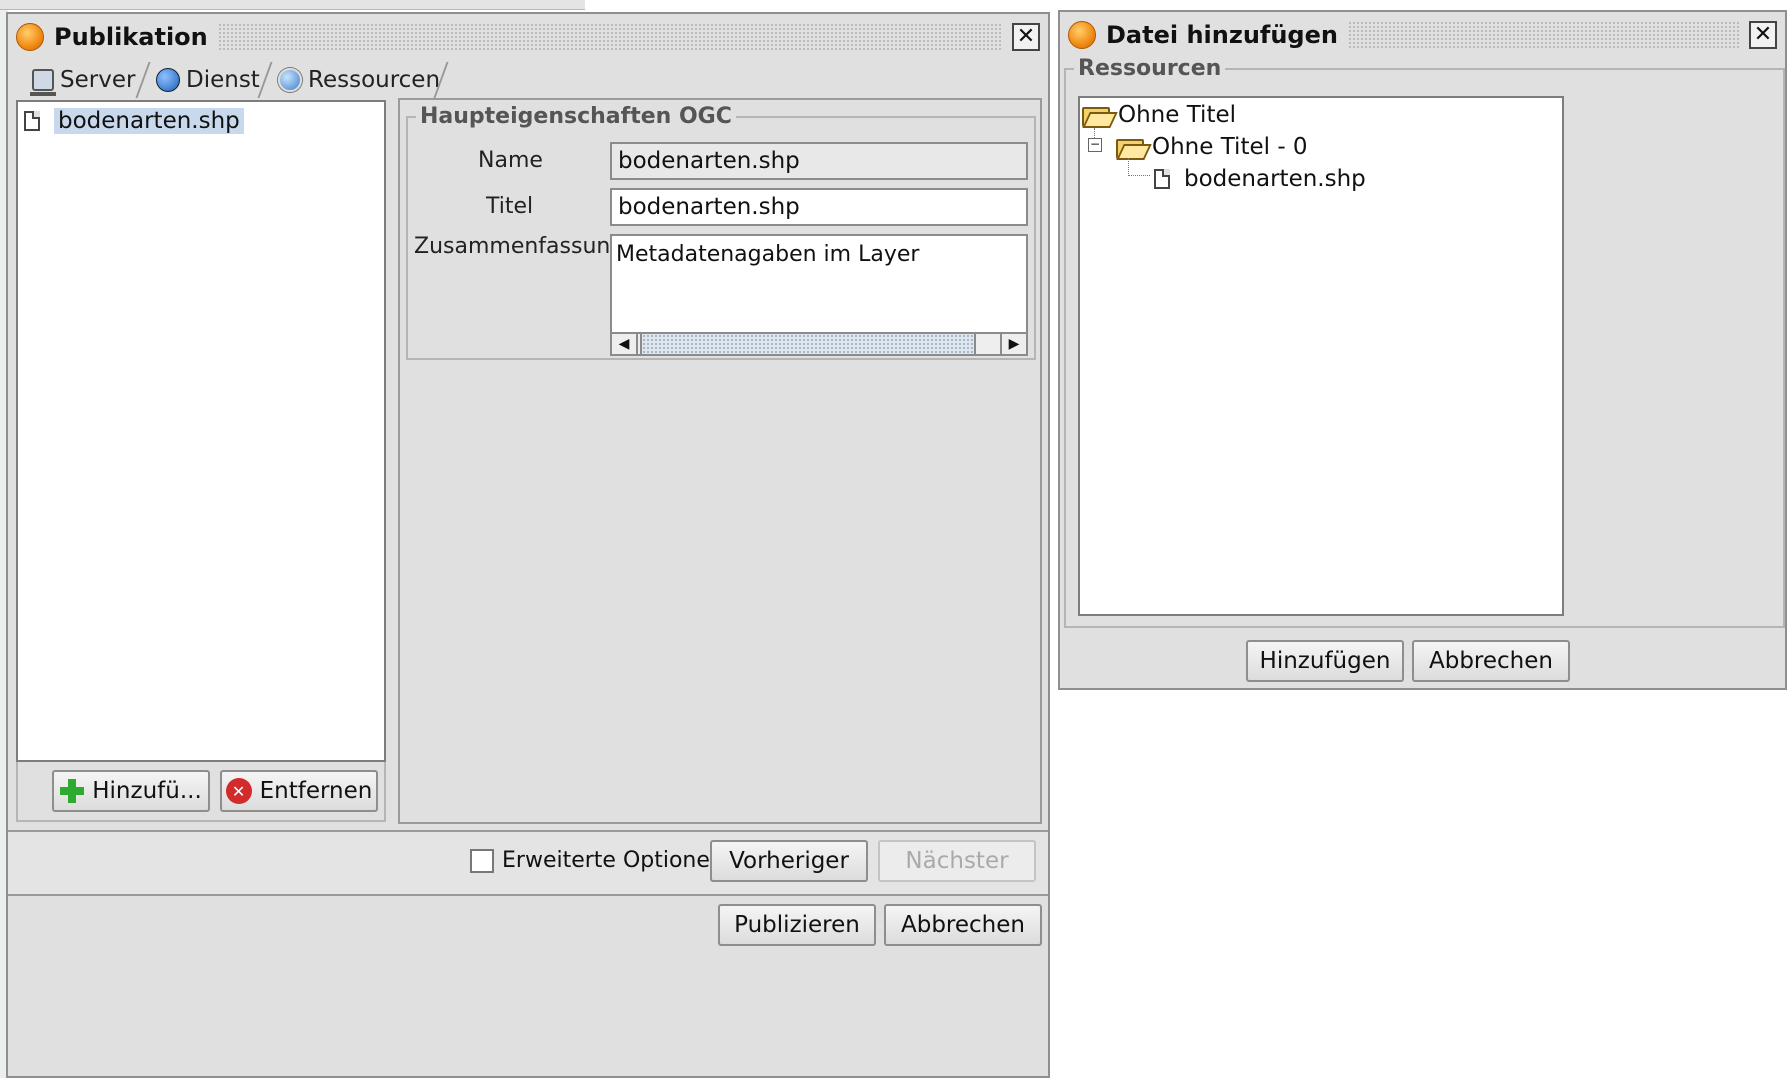  Describe the element at coordinates (808, 344) in the screenshot. I see `scroll-thumb` at that location.